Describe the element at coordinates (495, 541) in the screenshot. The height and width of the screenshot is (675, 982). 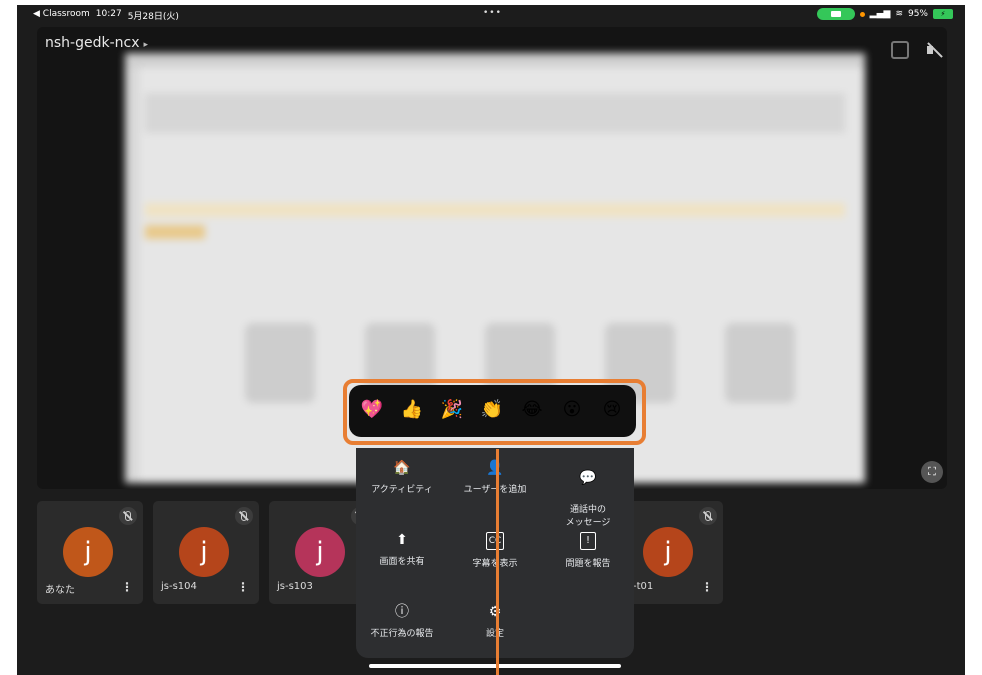
I see `captions-icon: CC` at that location.